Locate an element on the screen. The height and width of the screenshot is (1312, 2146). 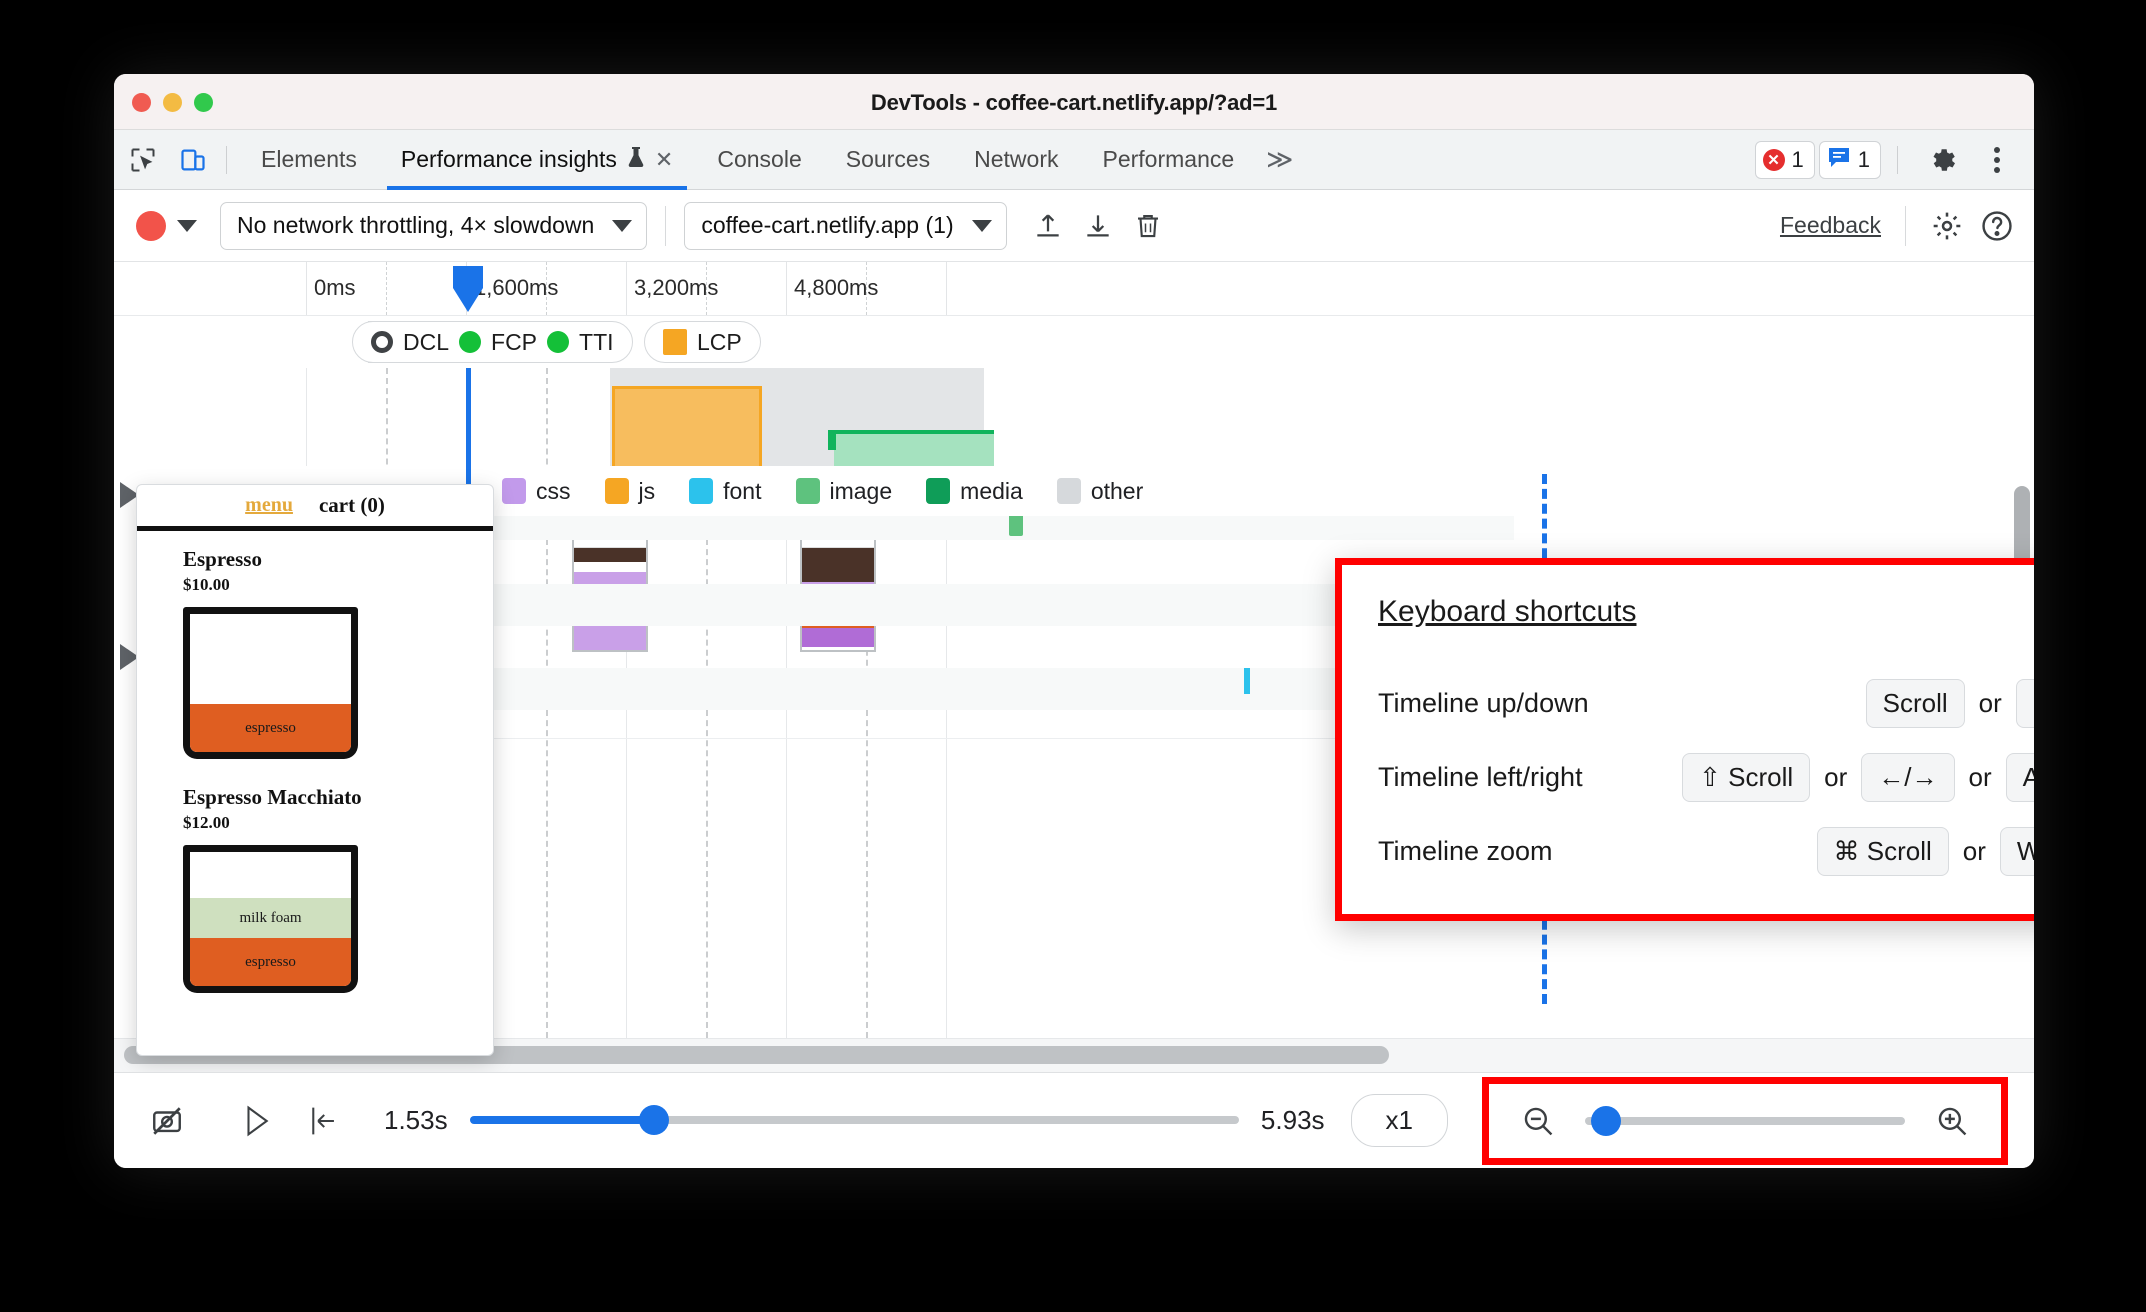
ruler-label-0: 0ms is located at coordinates (335, 287).